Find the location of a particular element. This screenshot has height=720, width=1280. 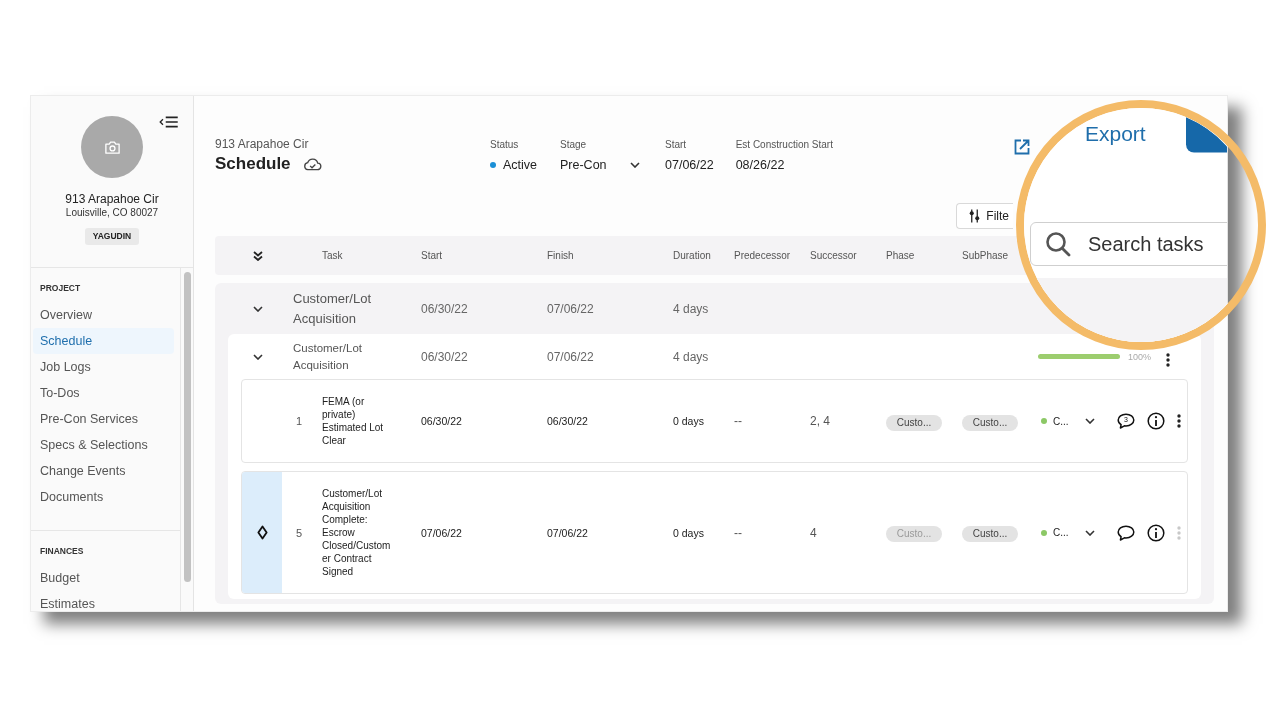

search-input: Search tasks is located at coordinates (1157, 244).